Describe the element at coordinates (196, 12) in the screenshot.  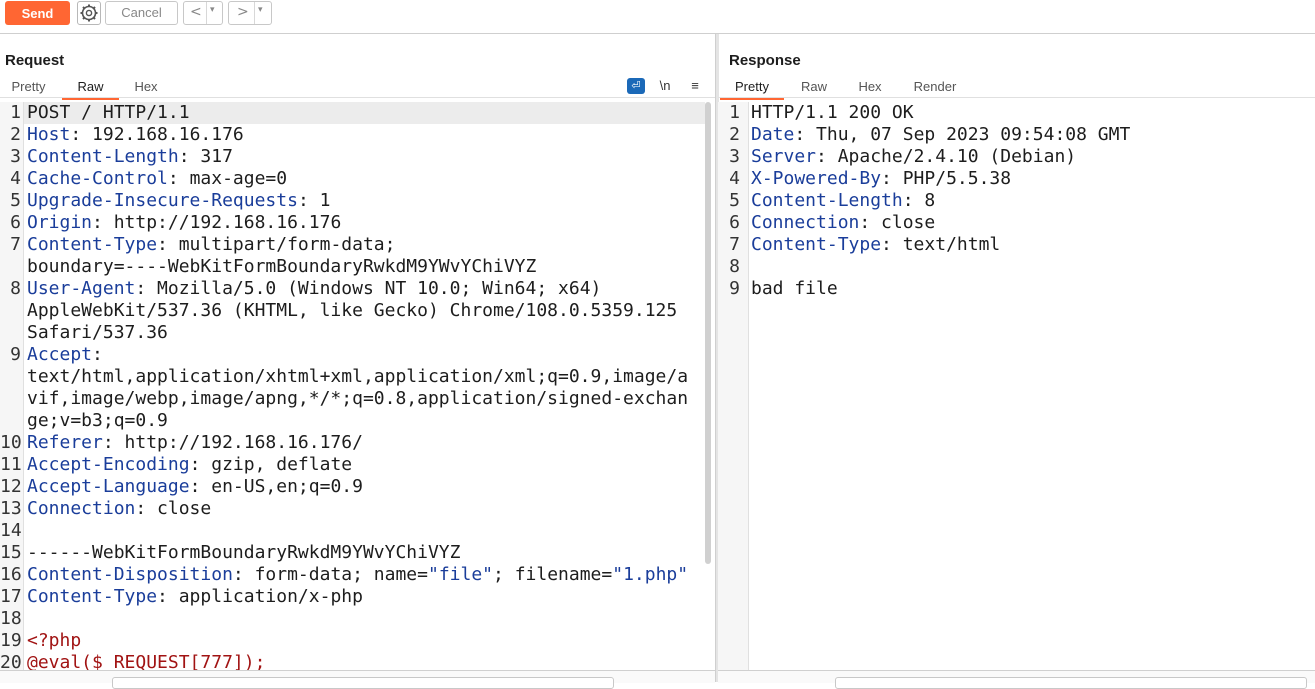
I see `back-arrow-icon: <` at that location.